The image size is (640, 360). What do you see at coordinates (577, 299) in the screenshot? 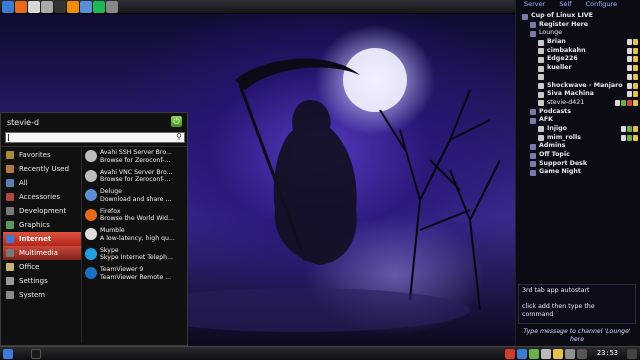
I see `chat-log-line` at bounding box center [577, 299].